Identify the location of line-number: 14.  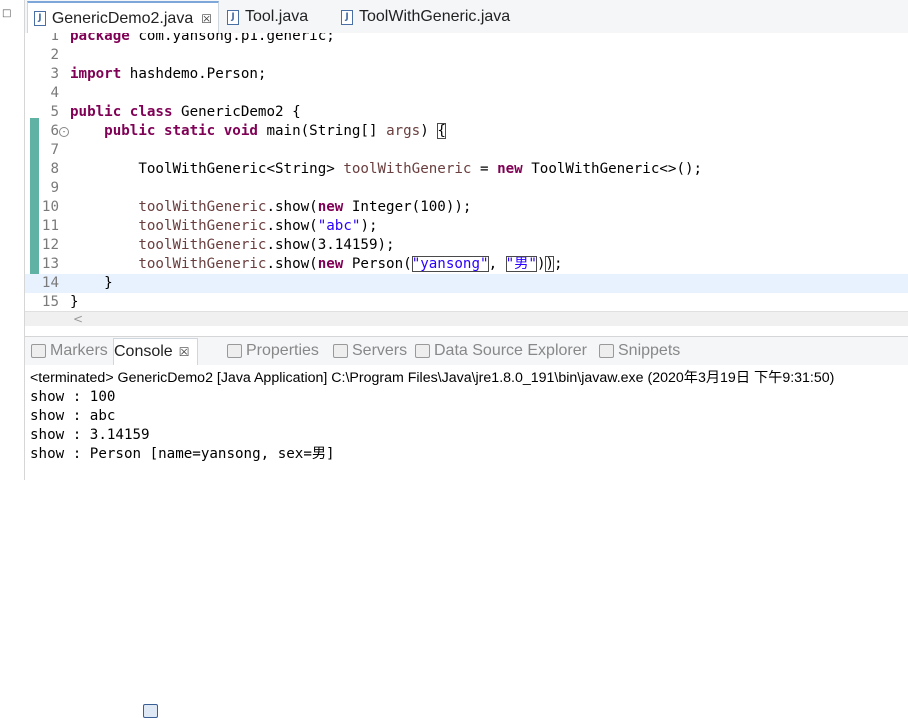
(50, 283).